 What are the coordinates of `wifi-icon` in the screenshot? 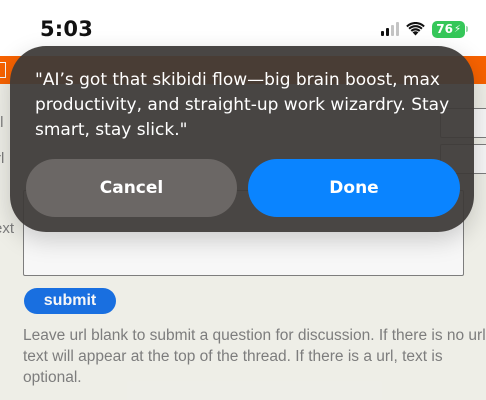 It's located at (416, 29).